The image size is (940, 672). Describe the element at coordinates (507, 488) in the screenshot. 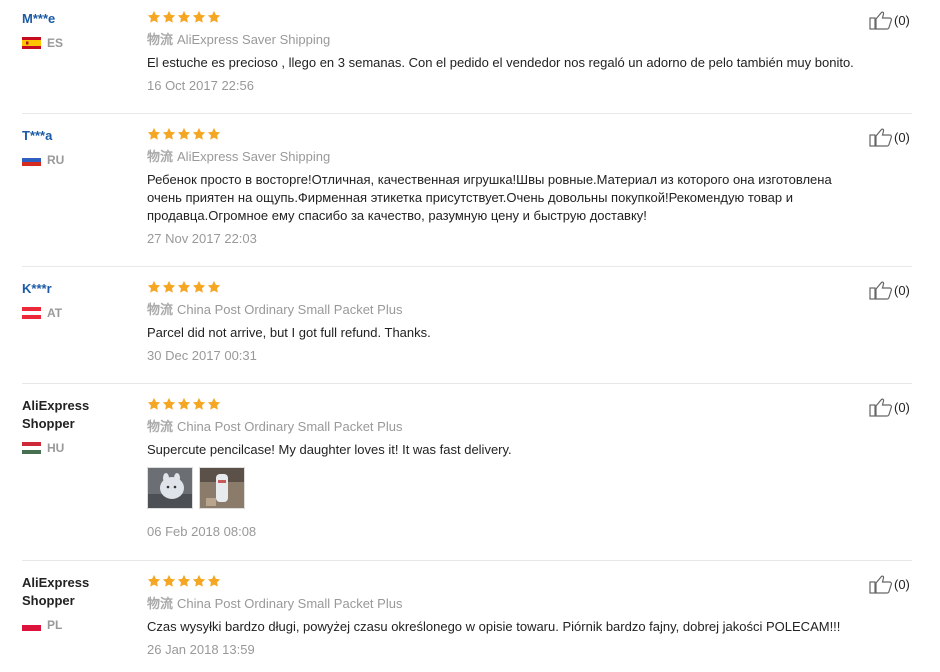

I see `review-photos` at that location.